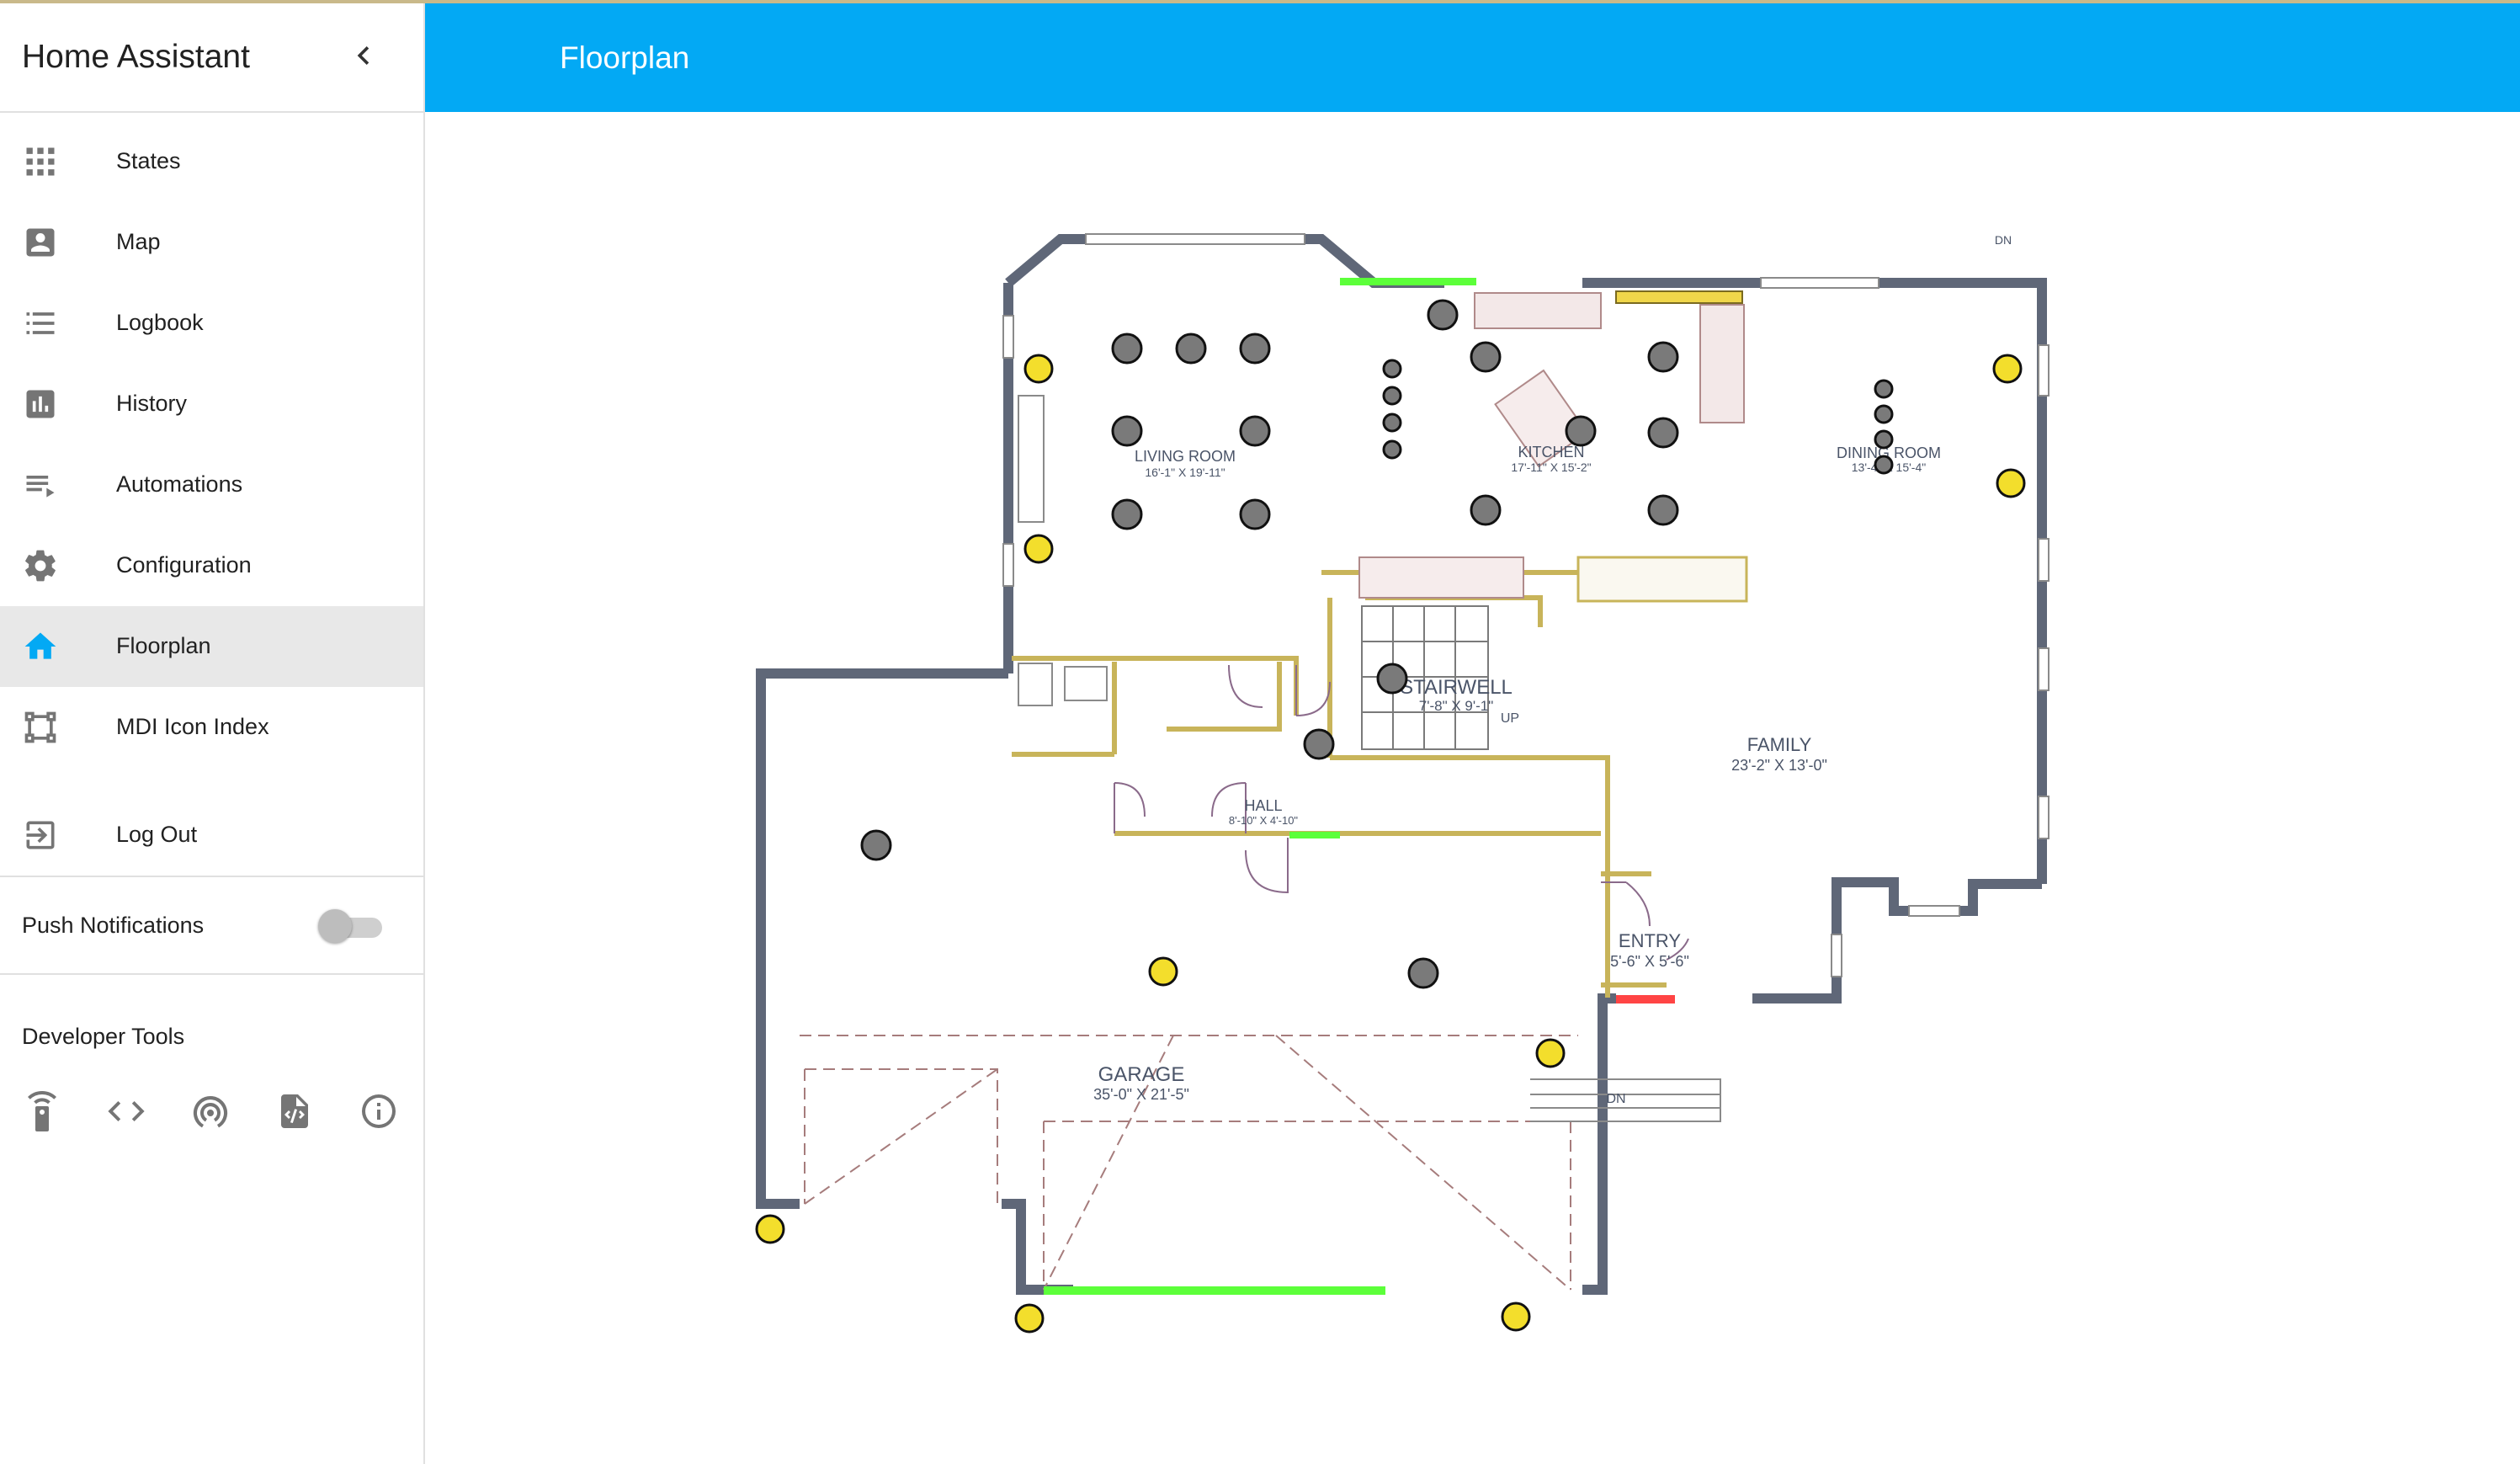 The width and height of the screenshot is (2520, 1464). What do you see at coordinates (148, 161) in the screenshot?
I see `sidebar-item-label: States` at bounding box center [148, 161].